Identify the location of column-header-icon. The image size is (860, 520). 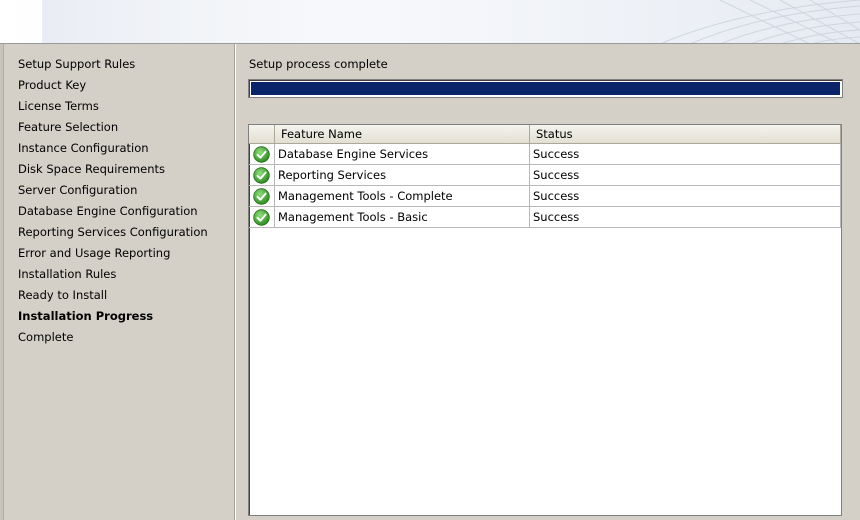
(262, 134).